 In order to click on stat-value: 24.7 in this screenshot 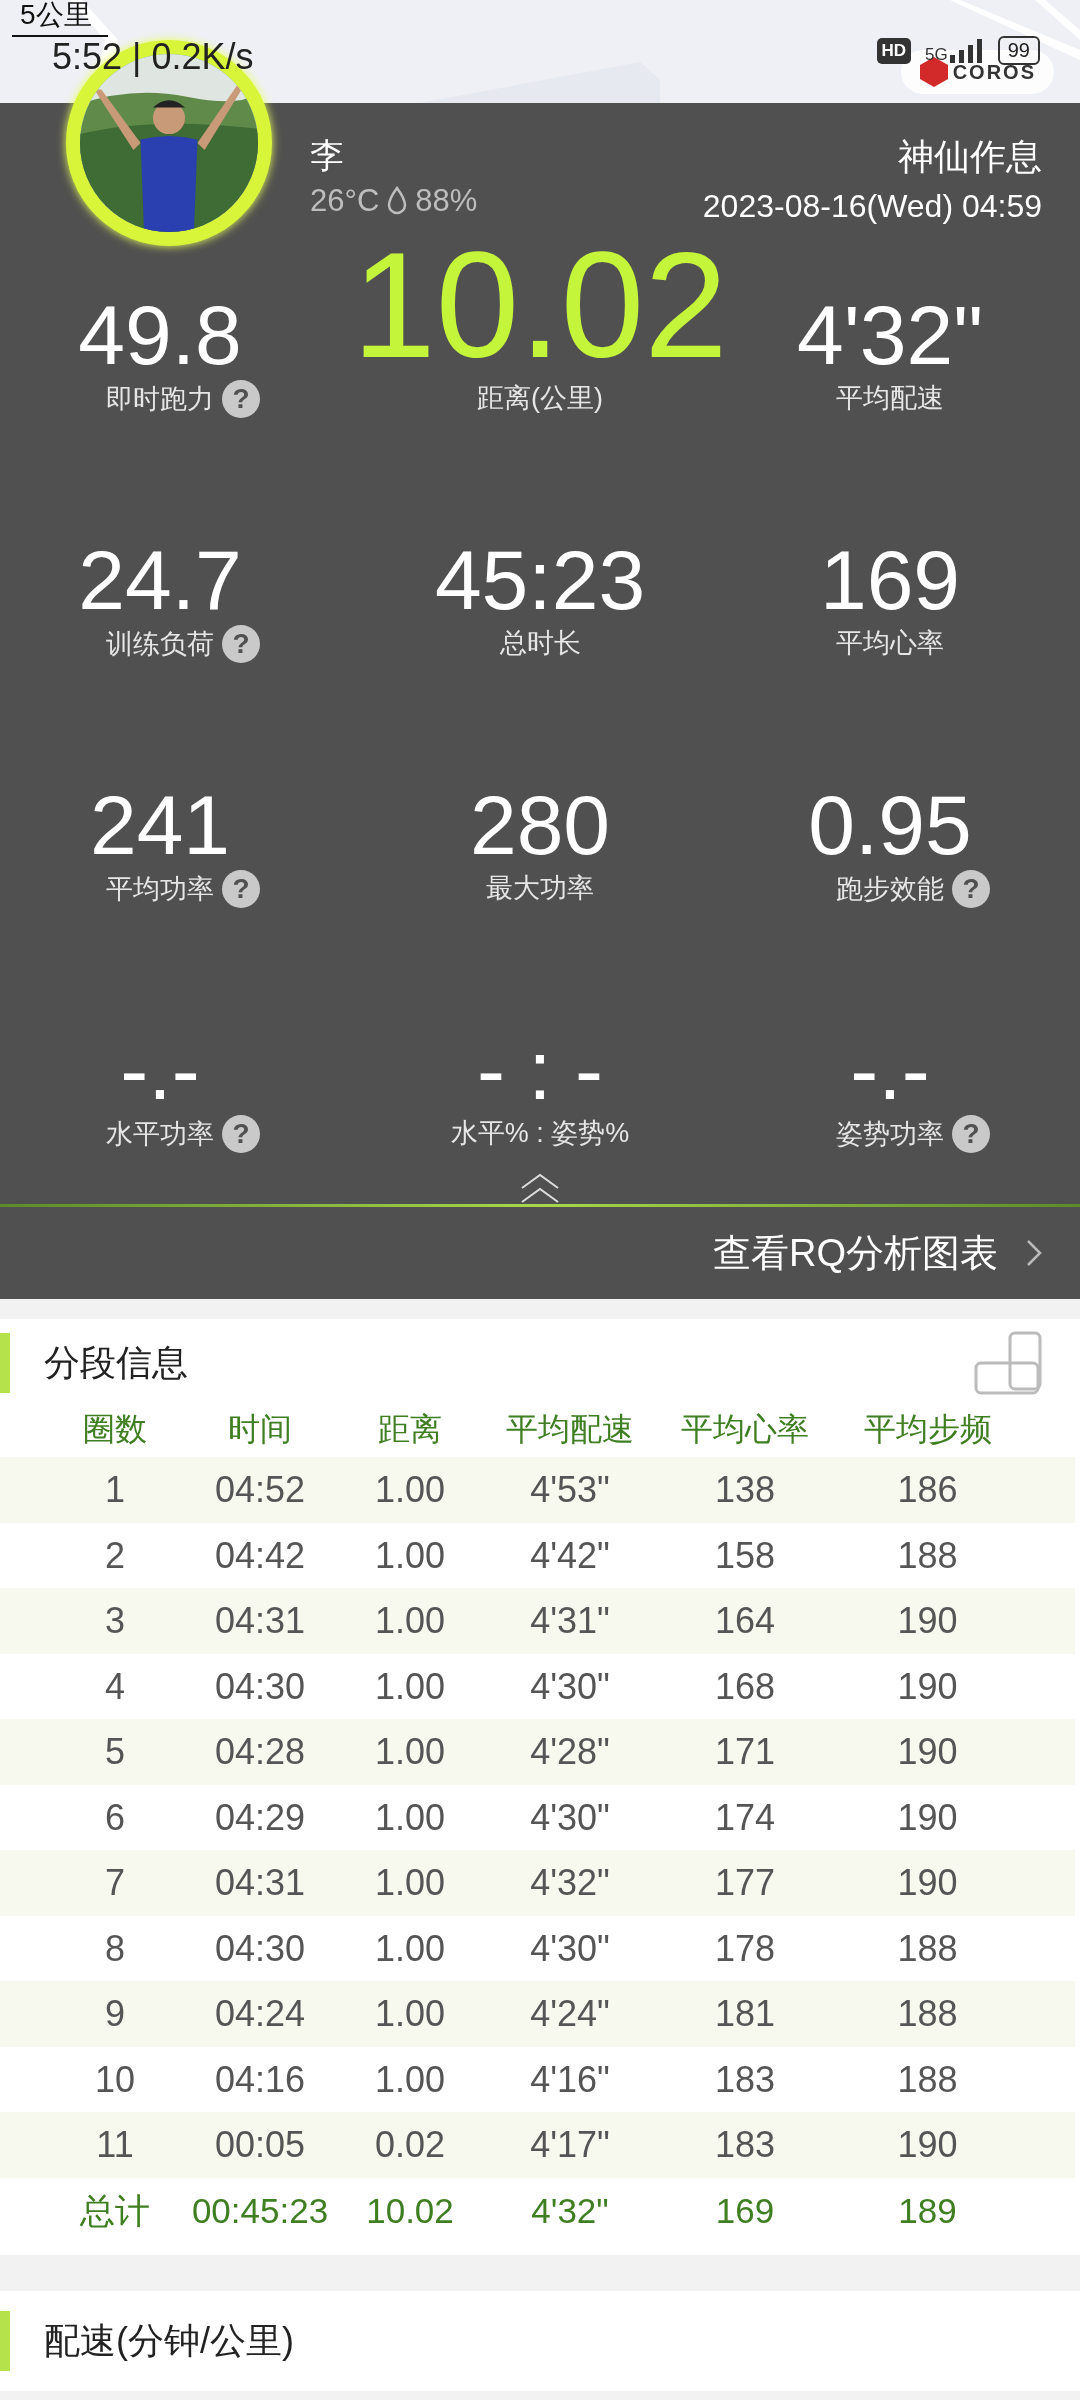, I will do `click(160, 580)`.